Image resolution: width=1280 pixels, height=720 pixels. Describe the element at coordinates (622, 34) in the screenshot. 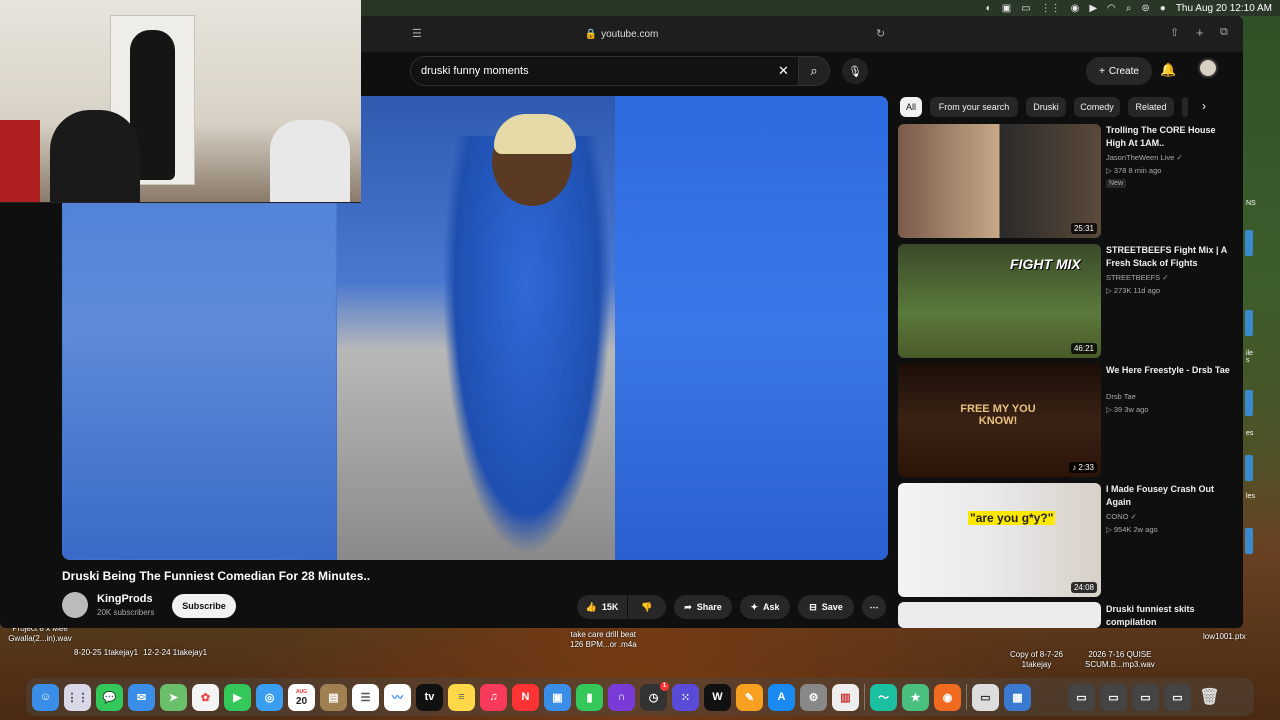

I see `address-bar: 🔒 youtube.com` at that location.